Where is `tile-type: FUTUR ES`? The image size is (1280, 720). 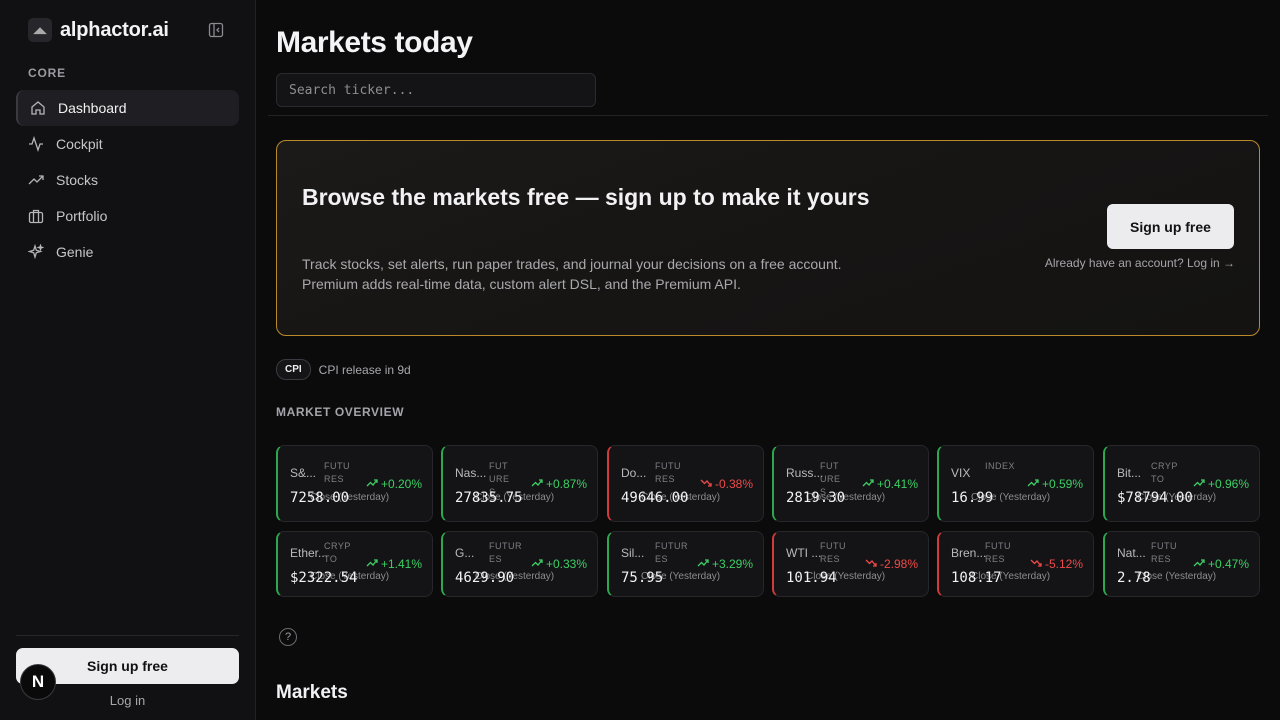
tile-type: FUTUR ES is located at coordinates (671, 552).